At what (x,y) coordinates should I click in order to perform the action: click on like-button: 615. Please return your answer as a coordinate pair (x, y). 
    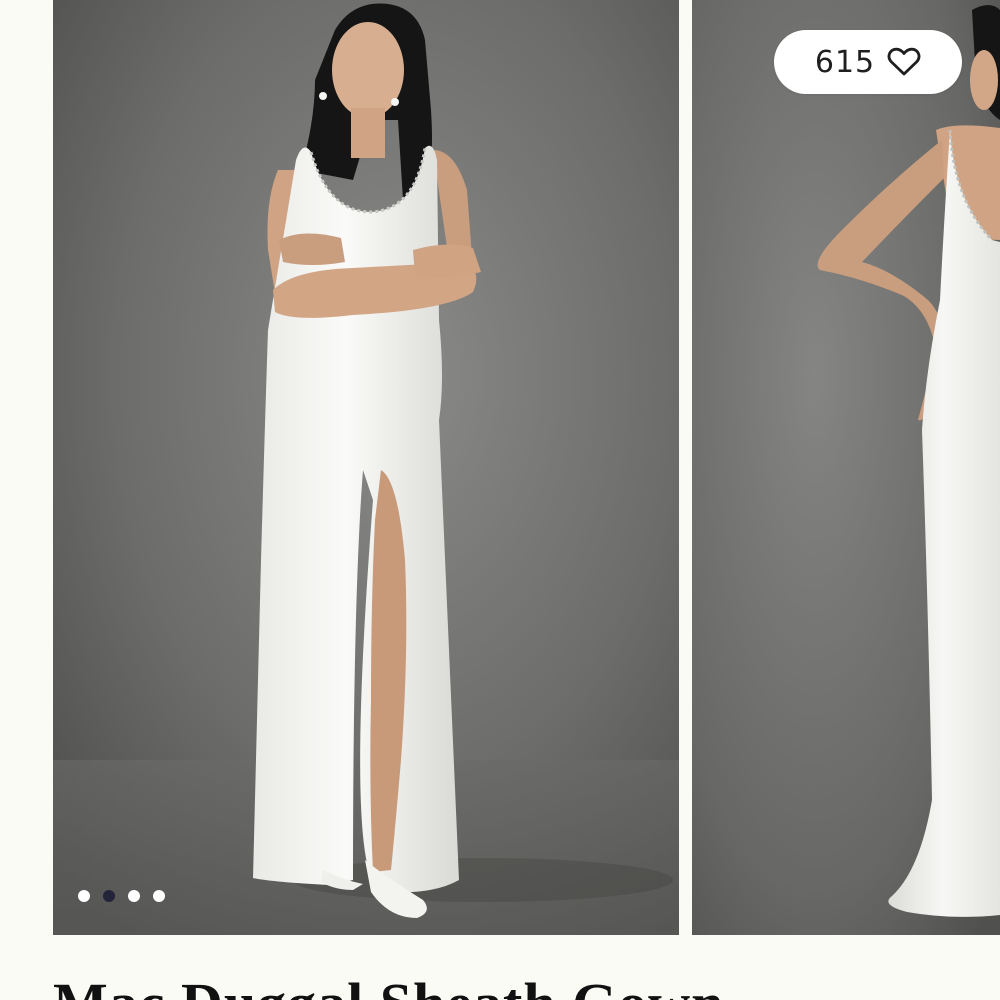
    Looking at the image, I should click on (868, 62).